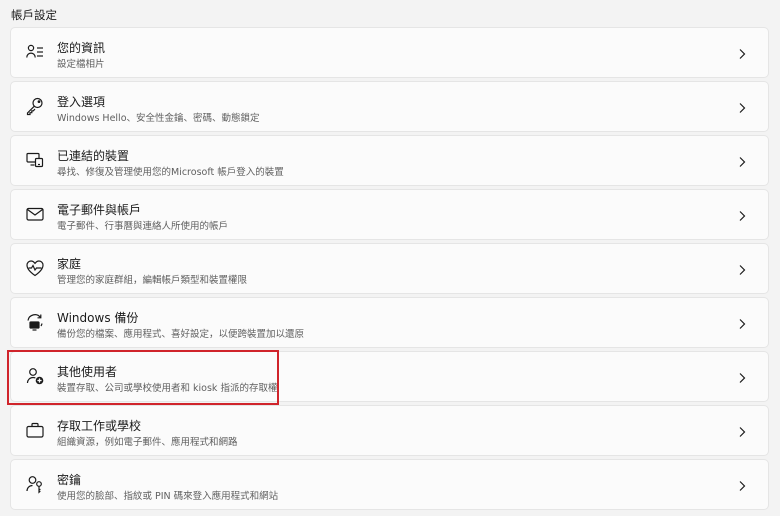 Image resolution: width=780 pixels, height=516 pixels. Describe the element at coordinates (81, 102) in the screenshot. I see `item-title: 登入選項` at that location.